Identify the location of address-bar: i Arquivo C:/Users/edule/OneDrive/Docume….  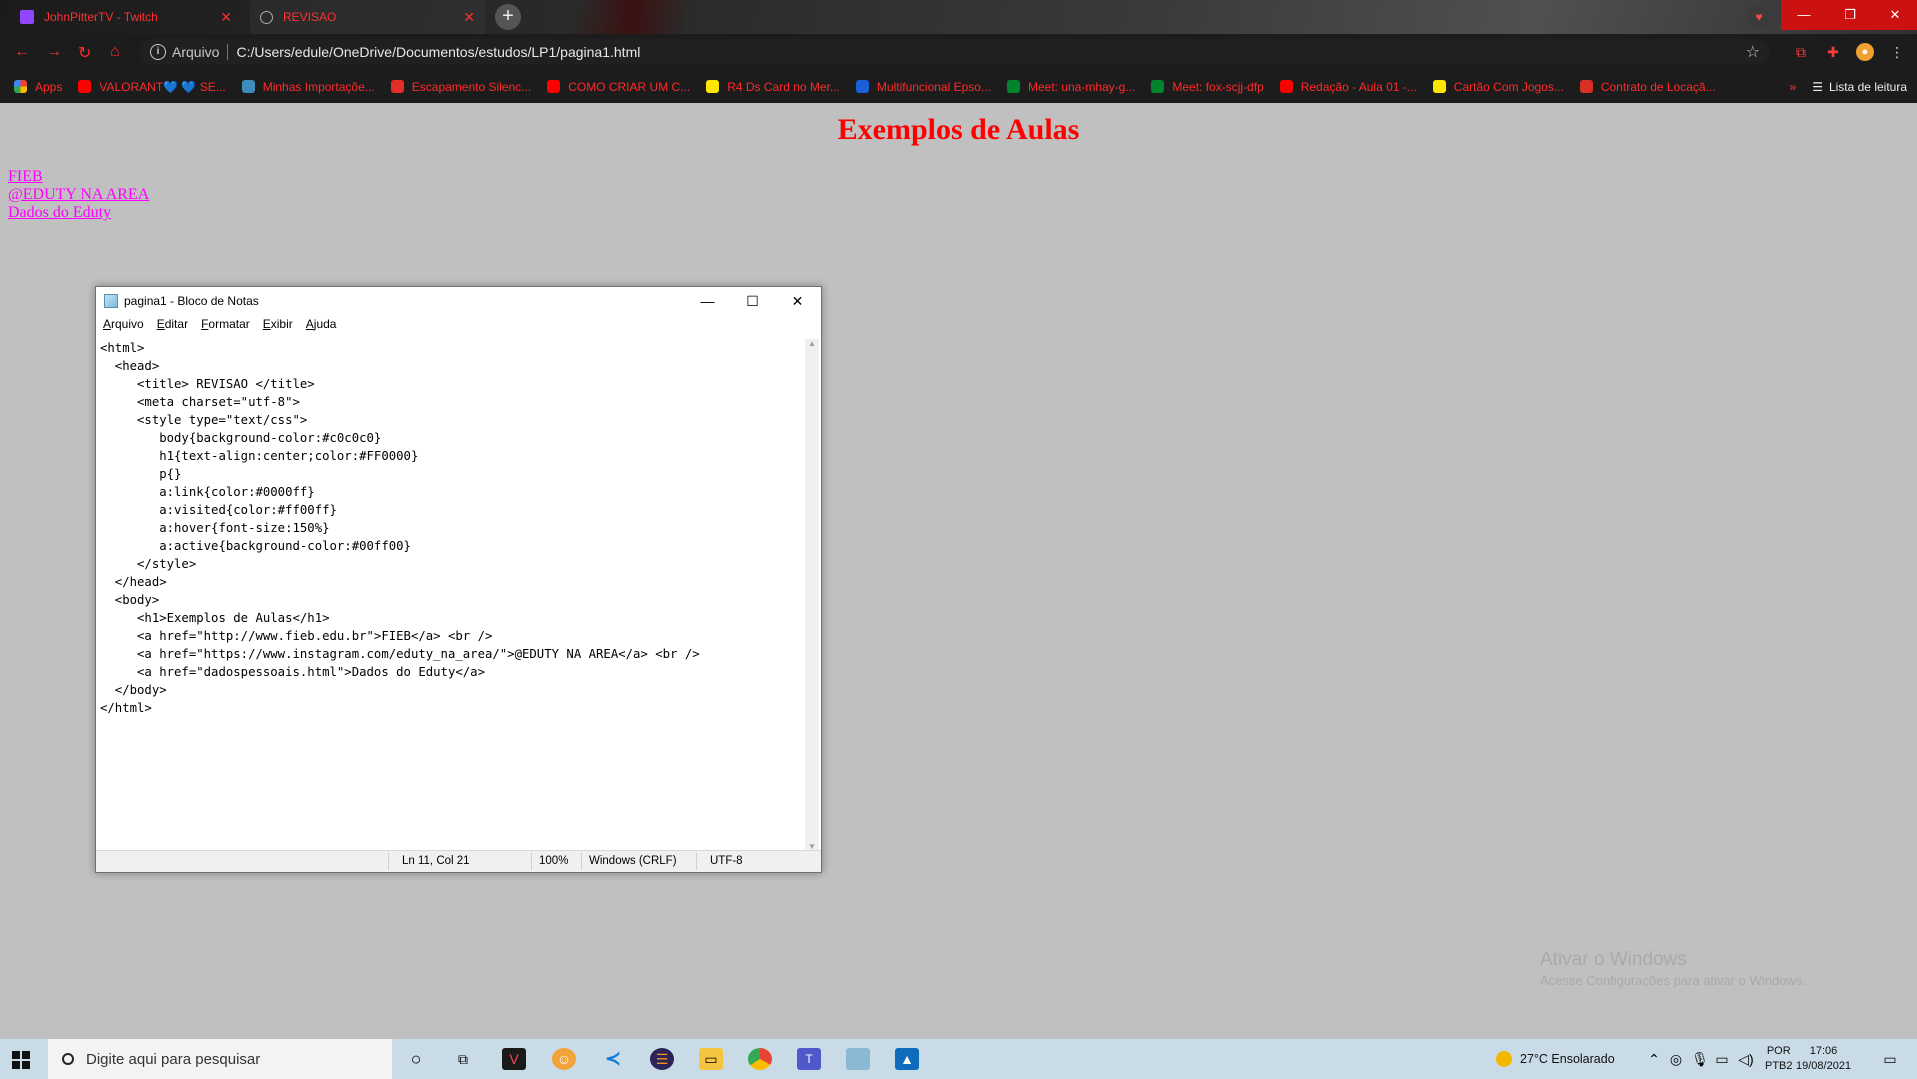
(955, 52).